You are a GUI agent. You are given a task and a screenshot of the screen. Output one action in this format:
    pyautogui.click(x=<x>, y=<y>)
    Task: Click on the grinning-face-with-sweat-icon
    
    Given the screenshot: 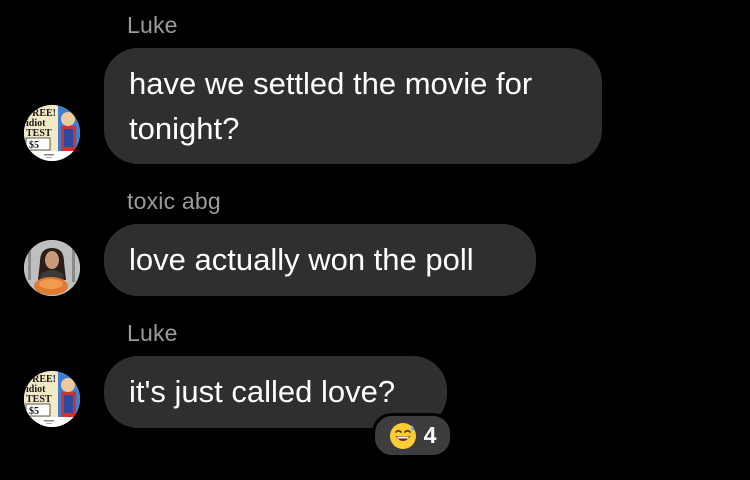 What is the action you would take?
    pyautogui.click(x=402, y=435)
    